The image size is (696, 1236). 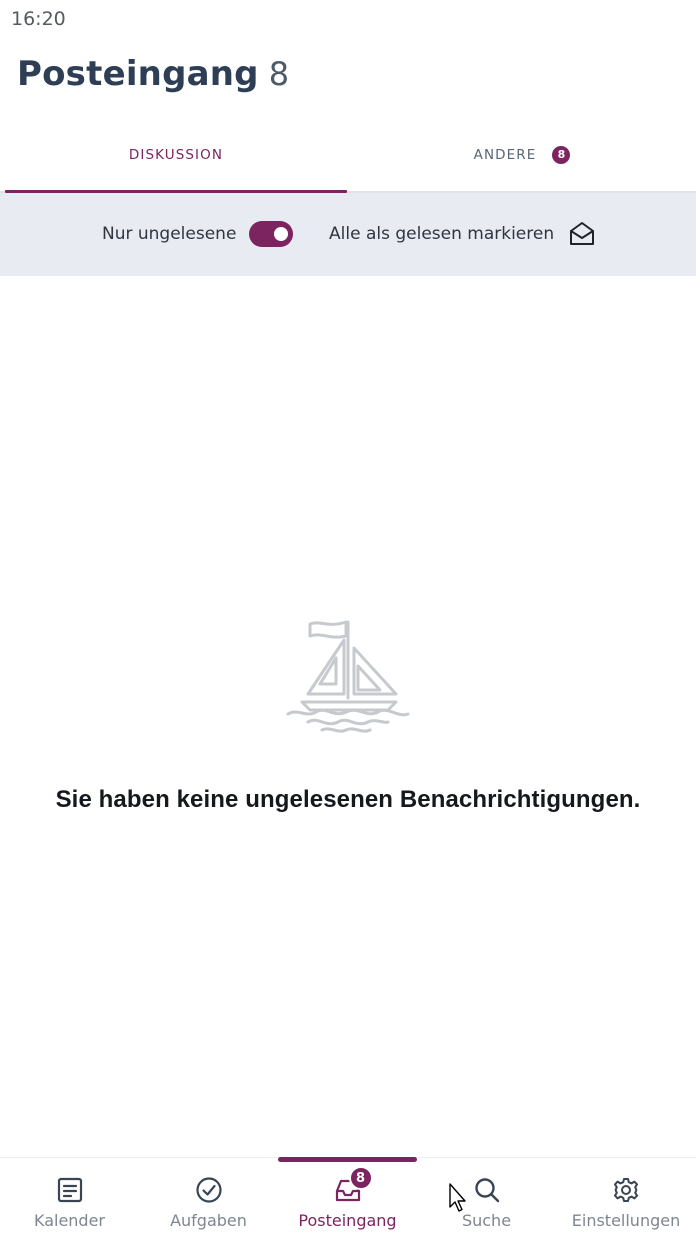 I want to click on nav-item-settings: Einstellungen, so click(x=626, y=1197).